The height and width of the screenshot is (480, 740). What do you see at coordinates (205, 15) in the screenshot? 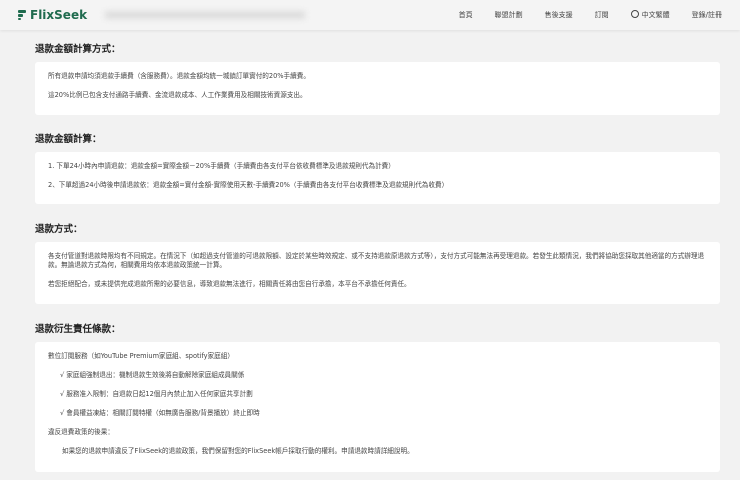
I see `blurred-region` at bounding box center [205, 15].